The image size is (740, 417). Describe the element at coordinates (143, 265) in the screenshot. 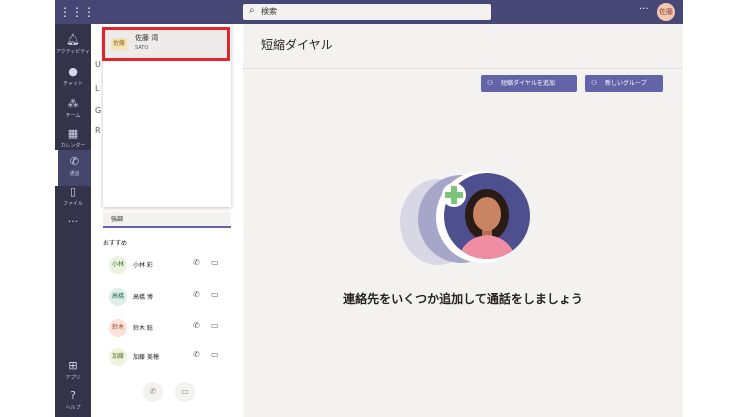

I see `contact-name: 小林 彩` at that location.